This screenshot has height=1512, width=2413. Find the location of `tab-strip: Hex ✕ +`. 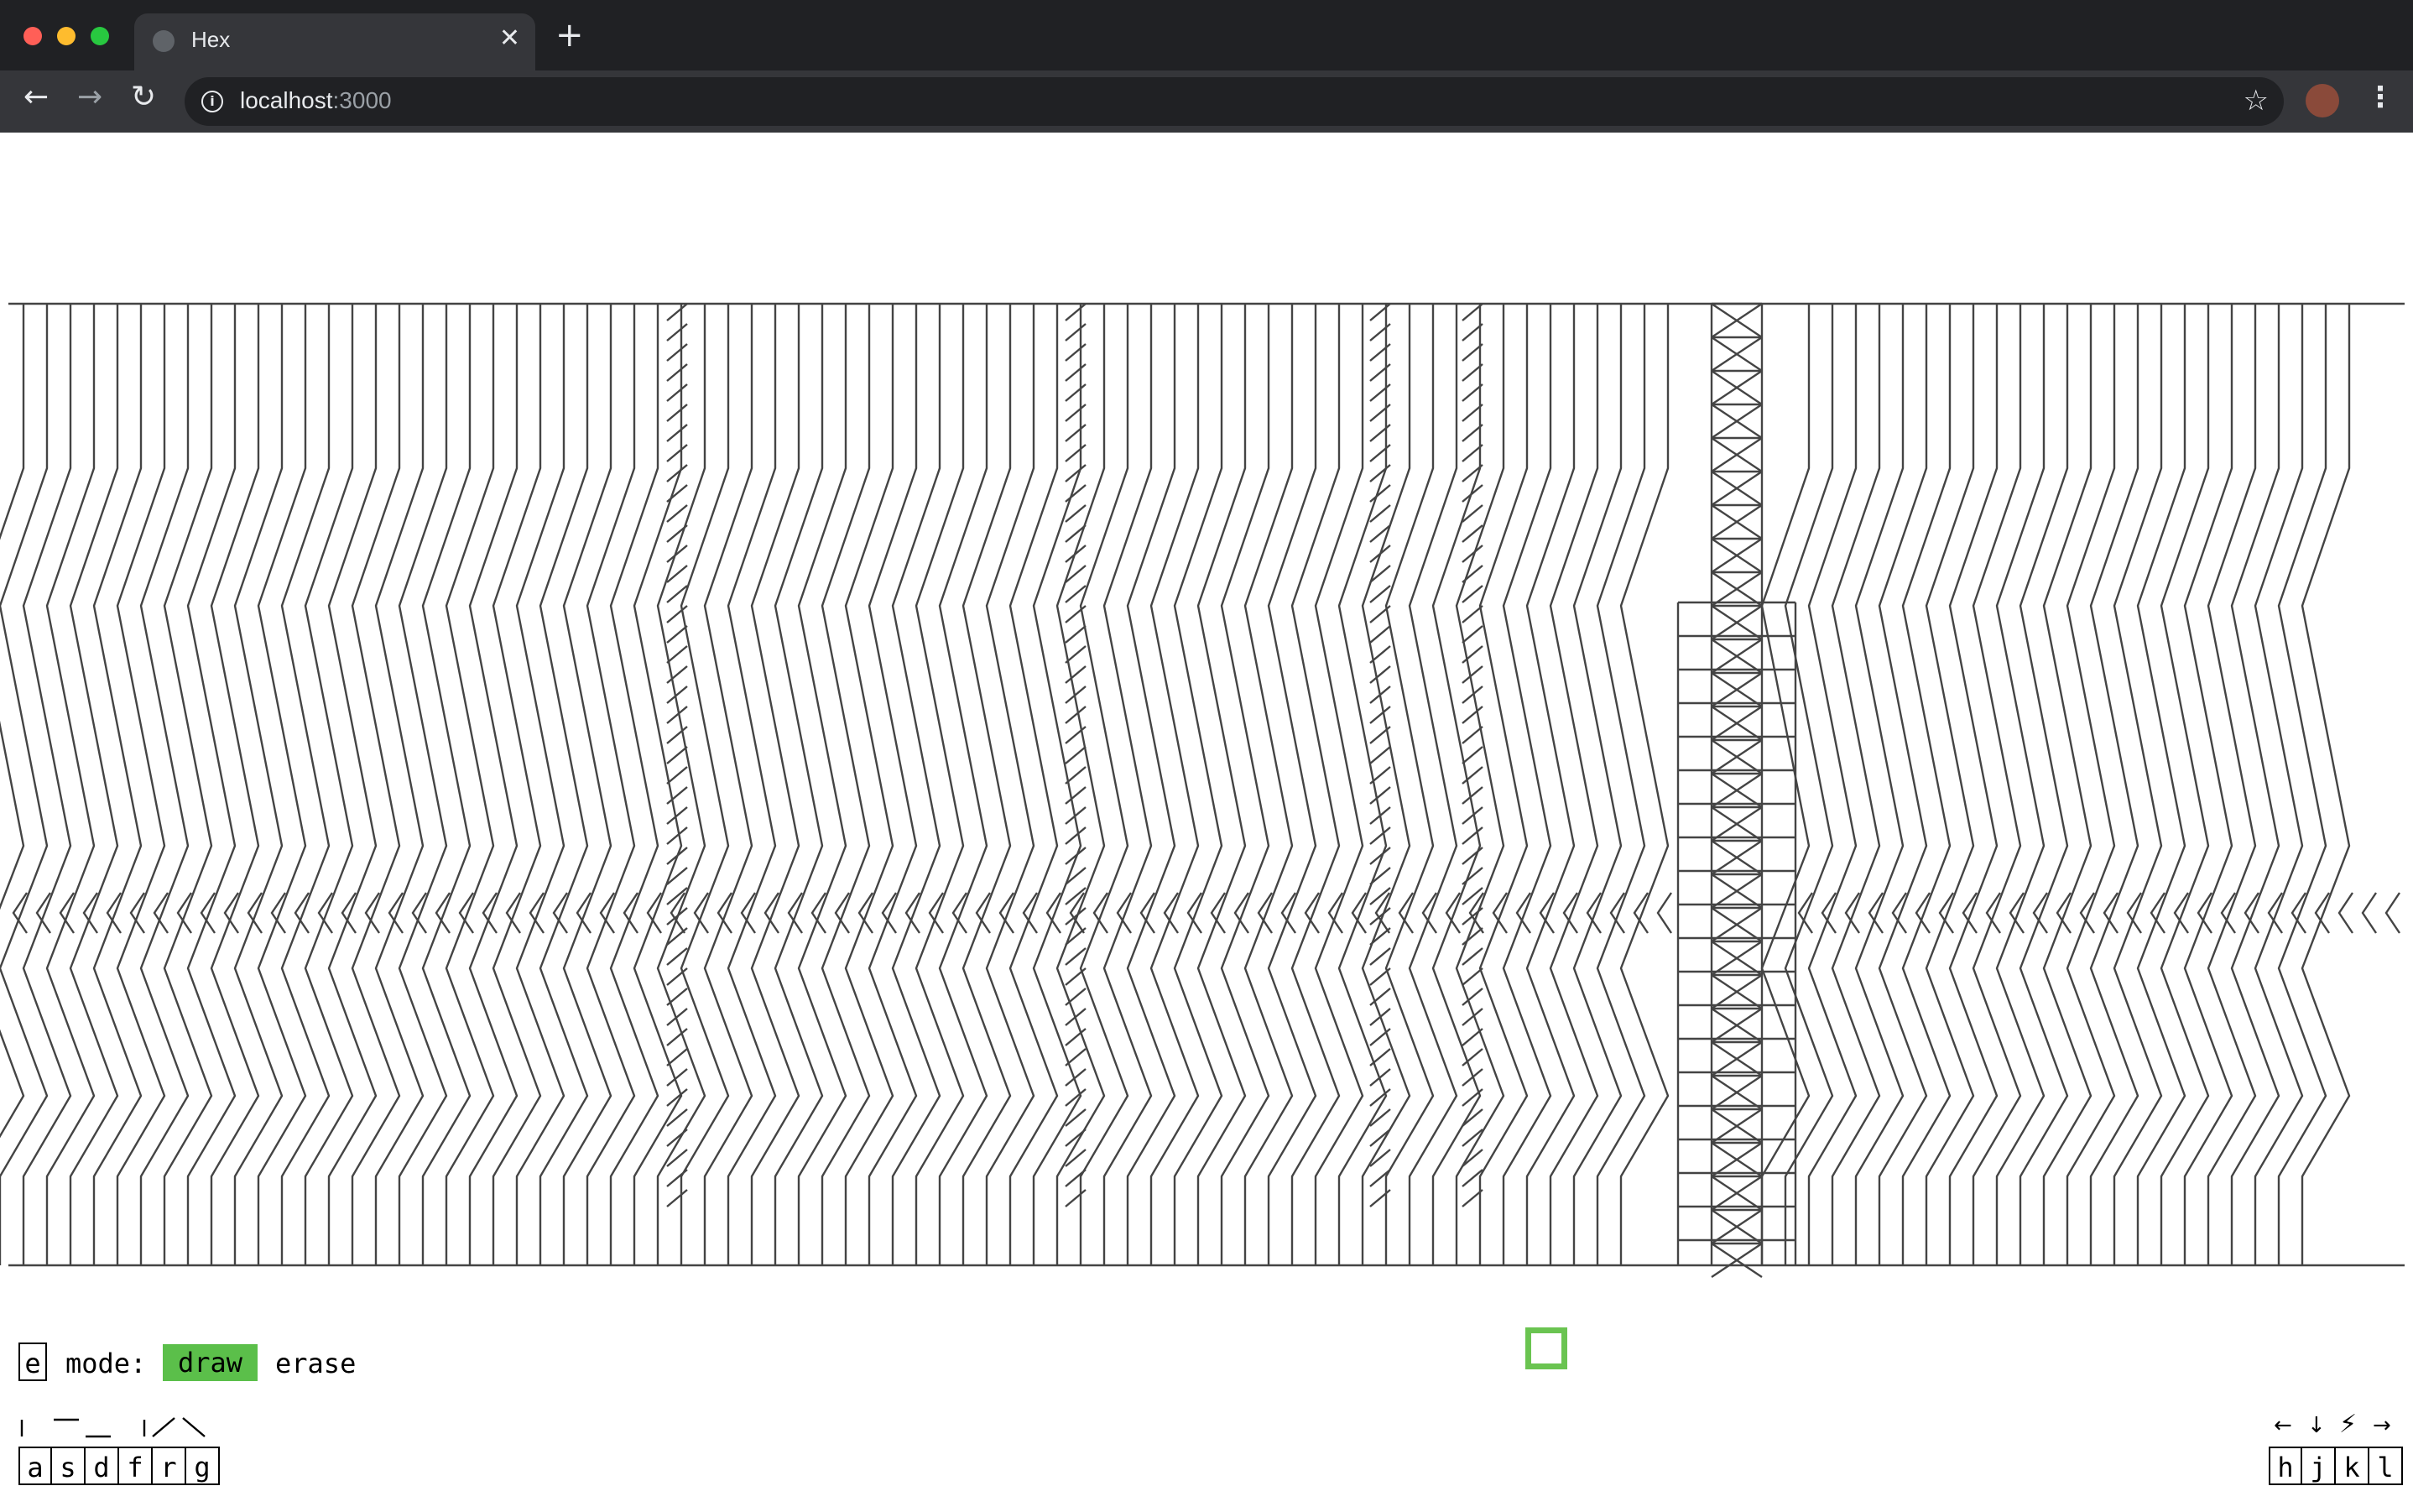

tab-strip: Hex ✕ + is located at coordinates (1206, 35).